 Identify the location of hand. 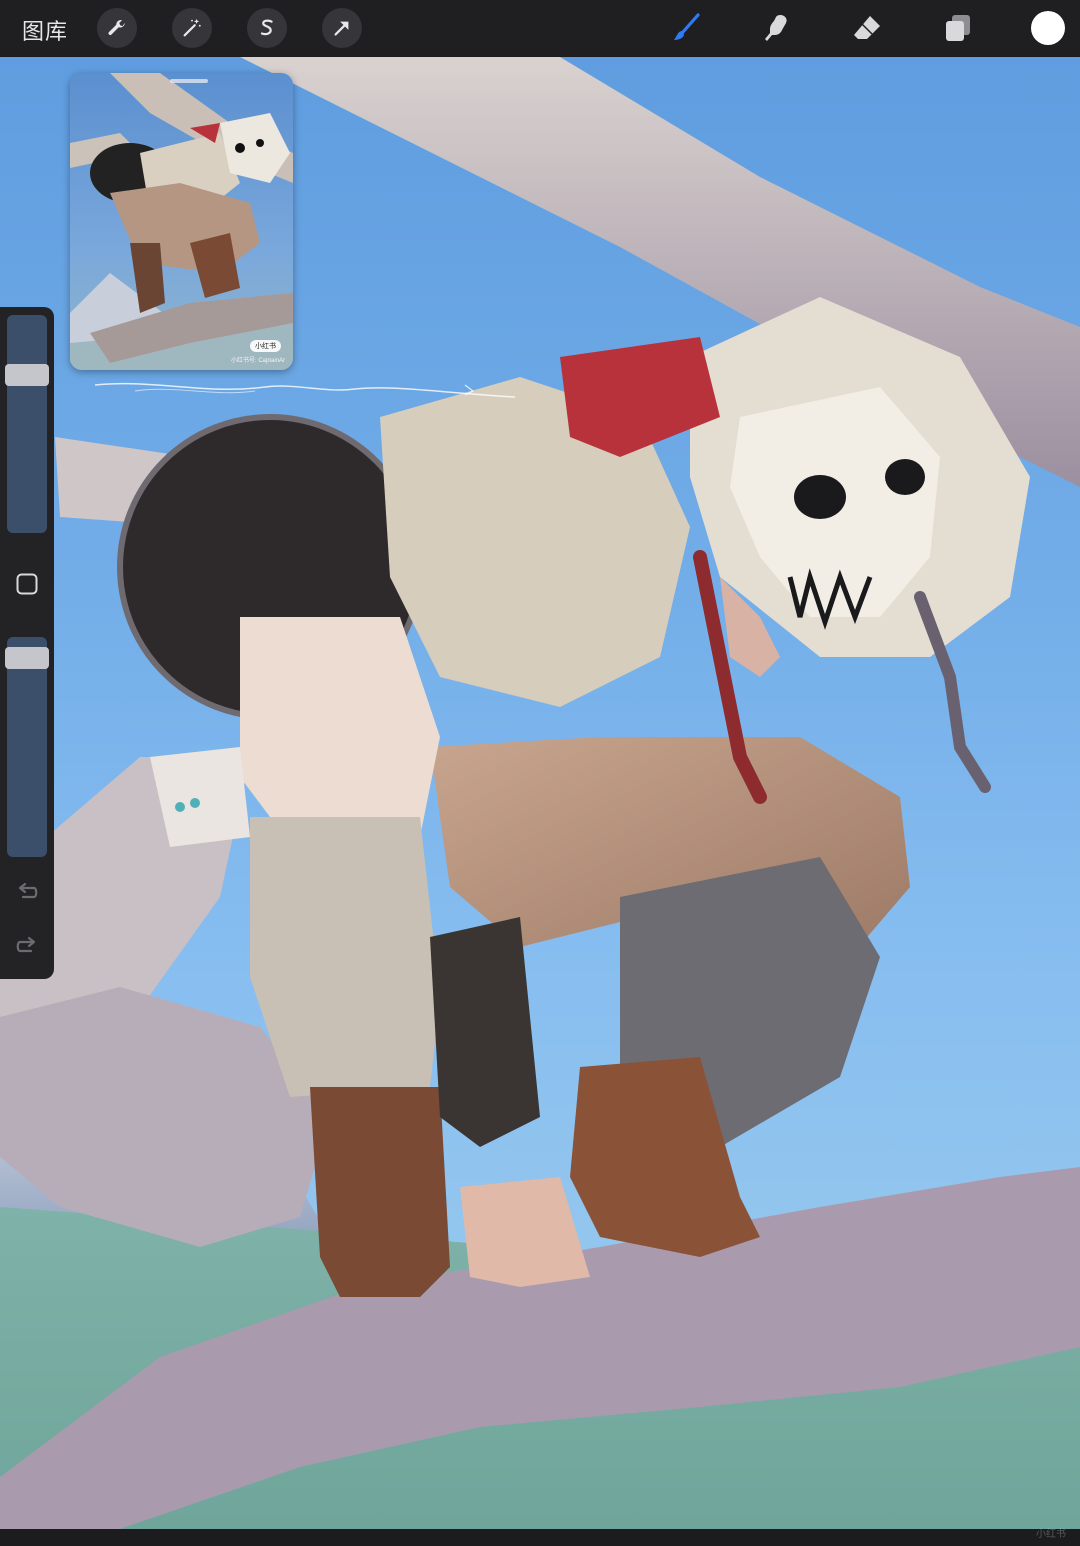
(525, 1232).